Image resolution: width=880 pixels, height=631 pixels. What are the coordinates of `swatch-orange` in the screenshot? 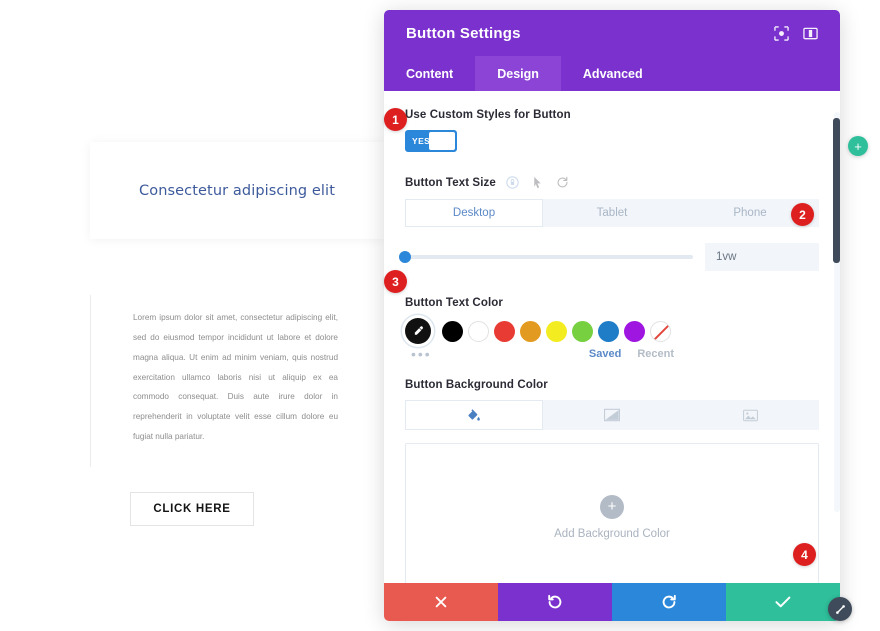 It's located at (530, 331).